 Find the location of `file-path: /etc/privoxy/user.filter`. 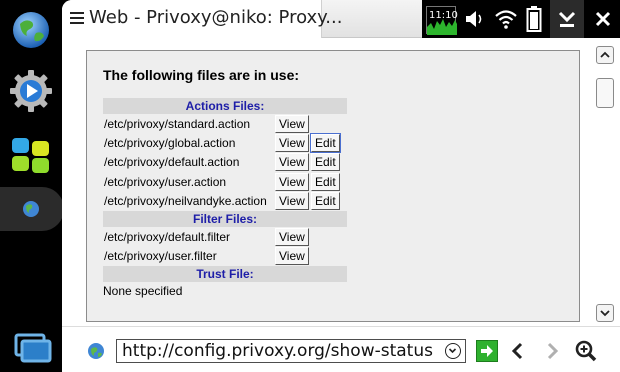

file-path: /etc/privoxy/user.filter is located at coordinates (160, 256).